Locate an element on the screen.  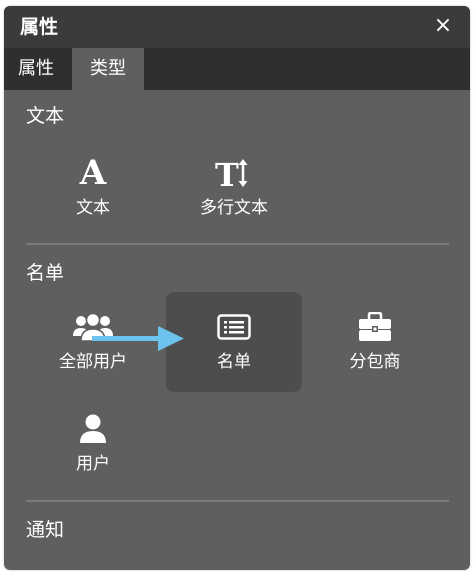
close-button: × is located at coordinates (443, 26).